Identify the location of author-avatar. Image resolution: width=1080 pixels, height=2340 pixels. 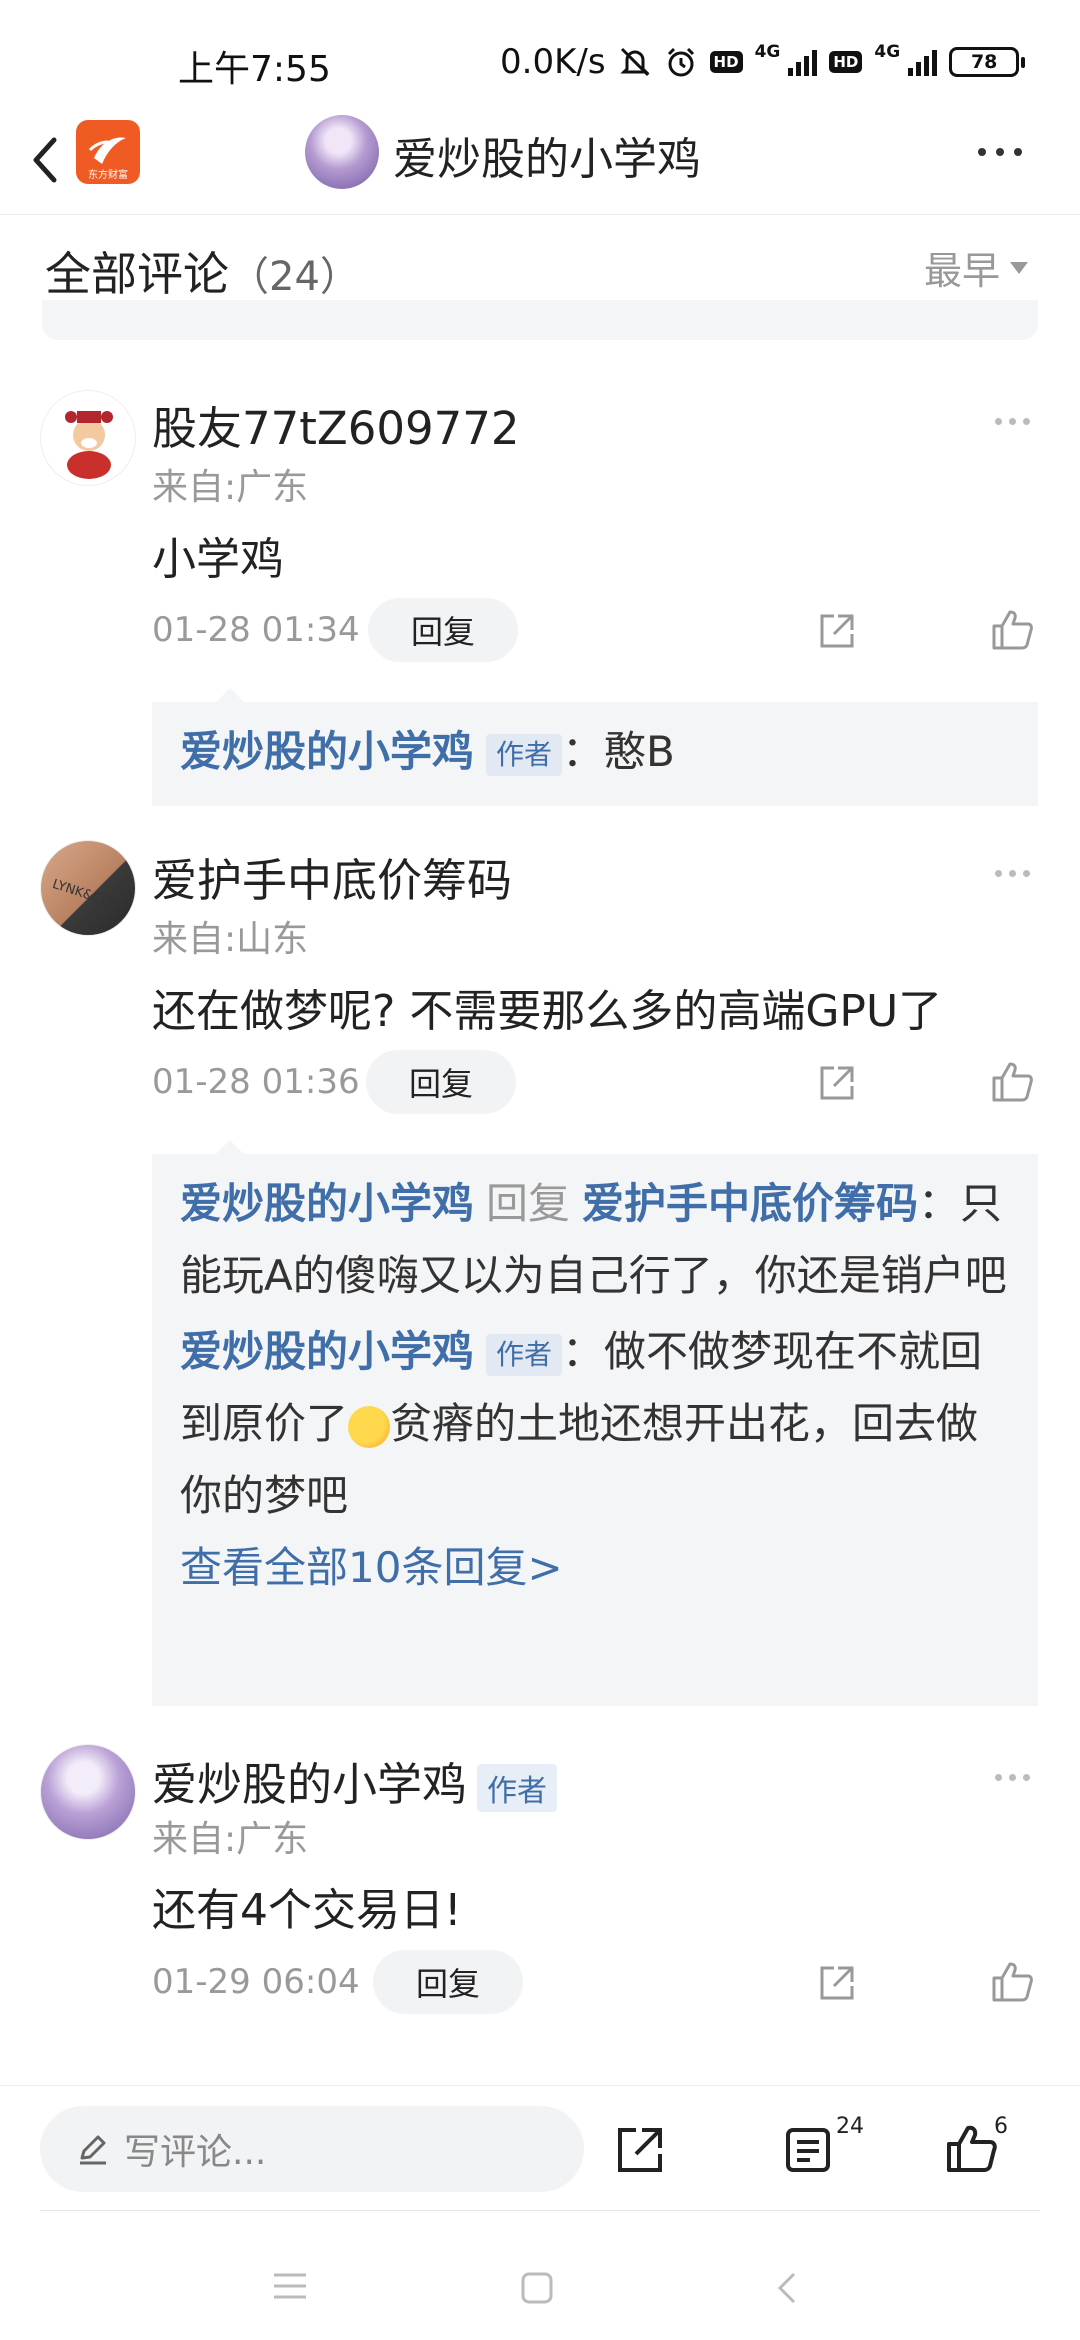
(342, 152).